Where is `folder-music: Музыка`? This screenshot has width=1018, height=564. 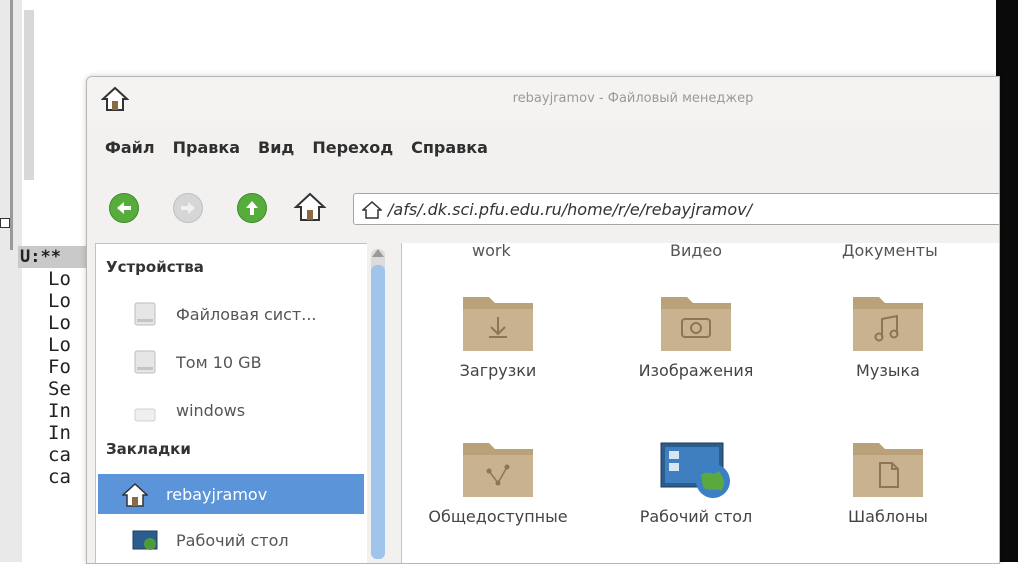
folder-music: Музыка is located at coordinates (888, 333).